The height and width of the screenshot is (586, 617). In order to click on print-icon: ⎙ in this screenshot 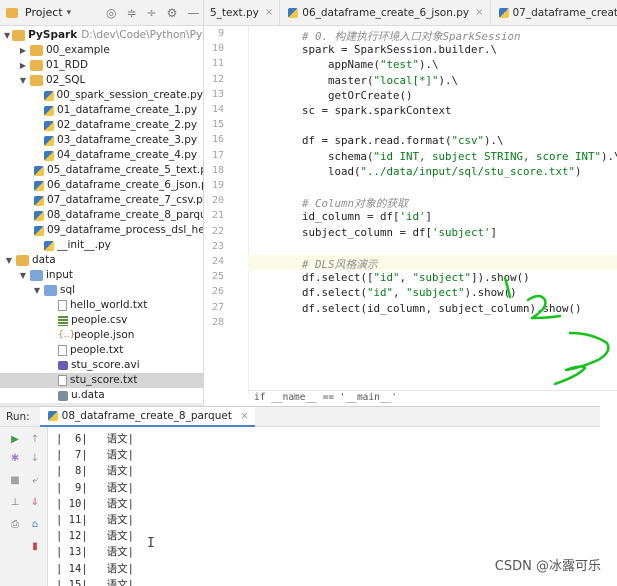, I will do `click(15, 525)`.